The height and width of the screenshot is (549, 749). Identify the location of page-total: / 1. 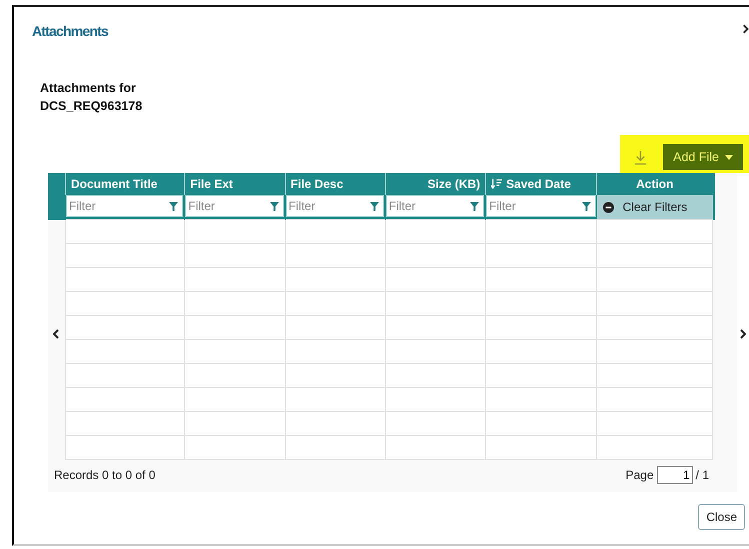
(702, 475).